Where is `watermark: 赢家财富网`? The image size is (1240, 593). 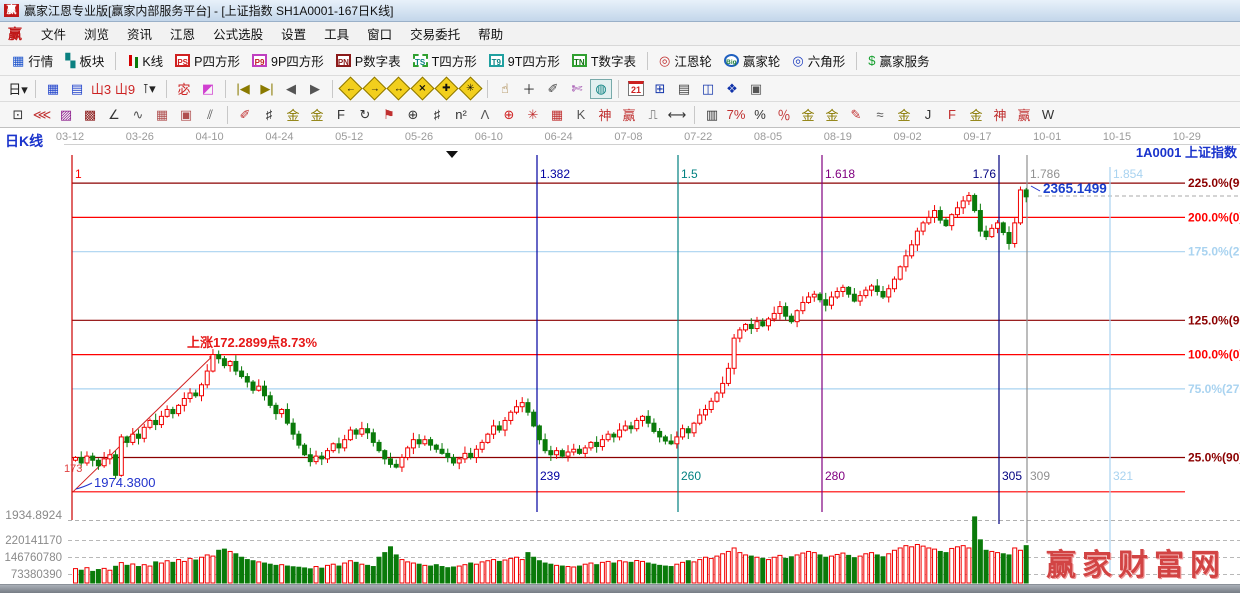
watermark: 赢家财富网 is located at coordinates (1136, 565).